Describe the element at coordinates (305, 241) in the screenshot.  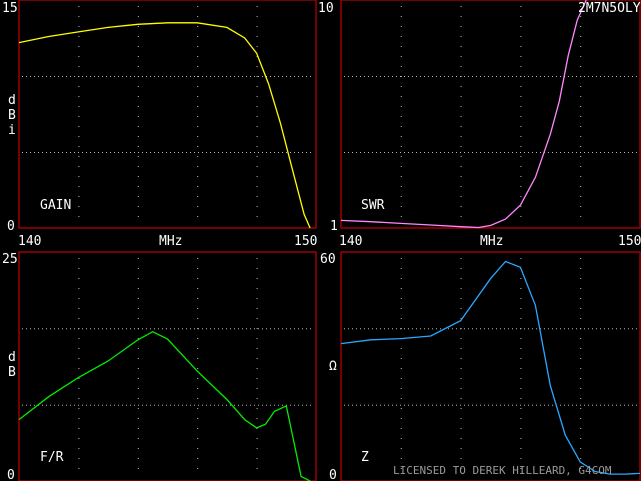
I see `gain-x-tick-end: 150` at that location.